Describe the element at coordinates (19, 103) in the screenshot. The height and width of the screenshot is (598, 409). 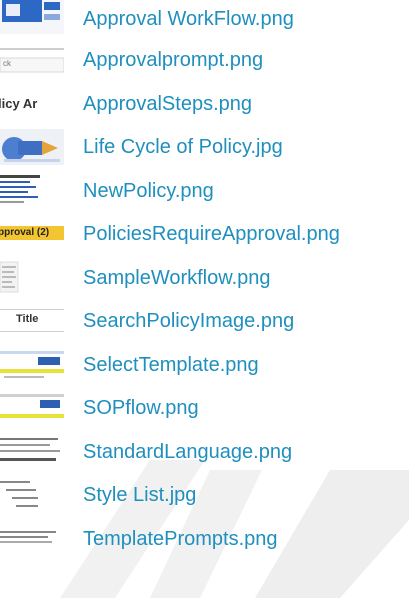
I see `thumbnail-text: licy Ar` at that location.